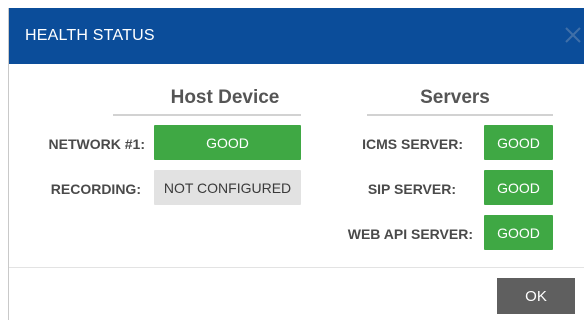 This screenshot has width=584, height=320. I want to click on dialog-title: HEALTH STATUS, so click(90, 35).